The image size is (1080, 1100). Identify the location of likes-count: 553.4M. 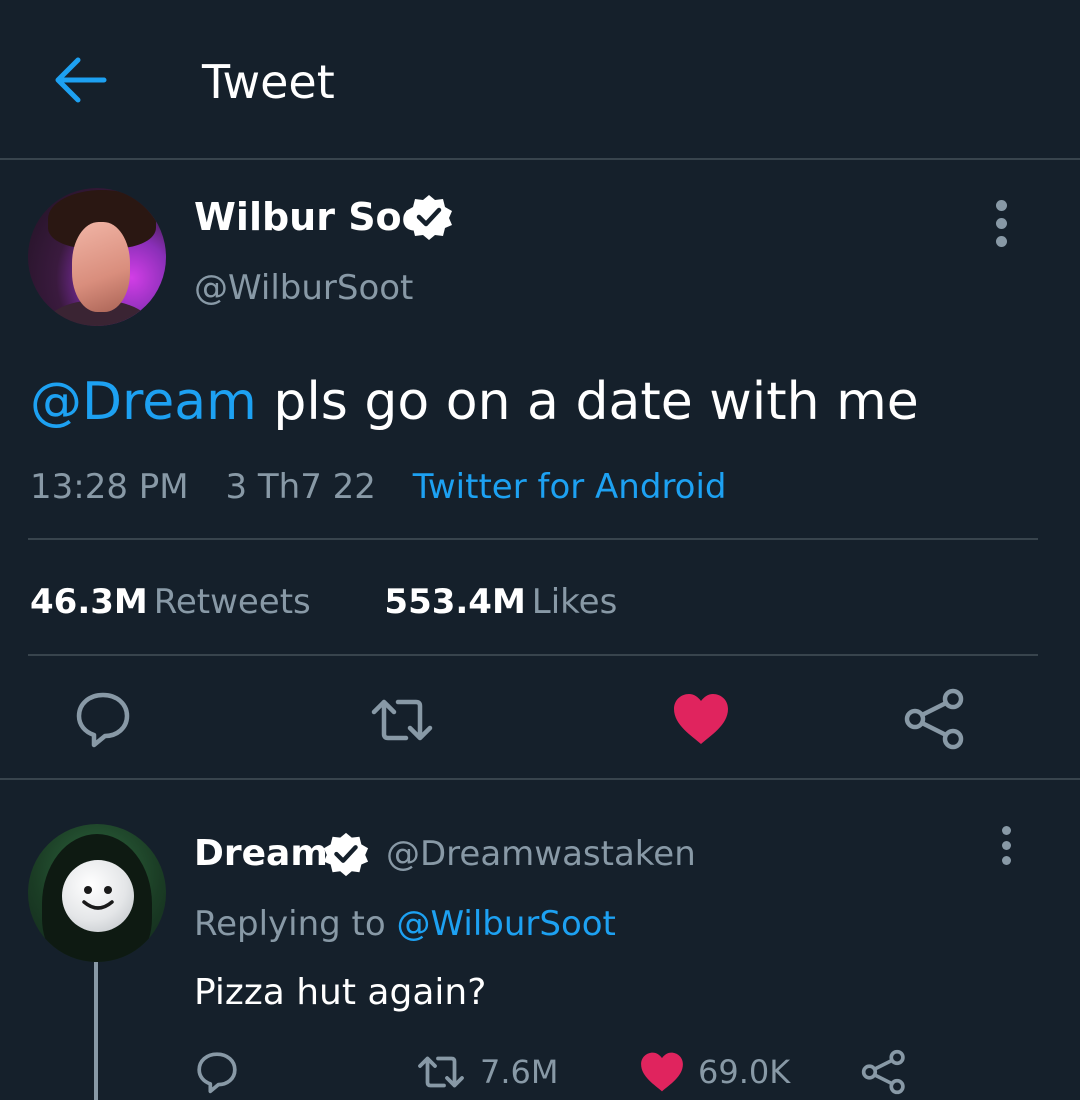
(455, 602).